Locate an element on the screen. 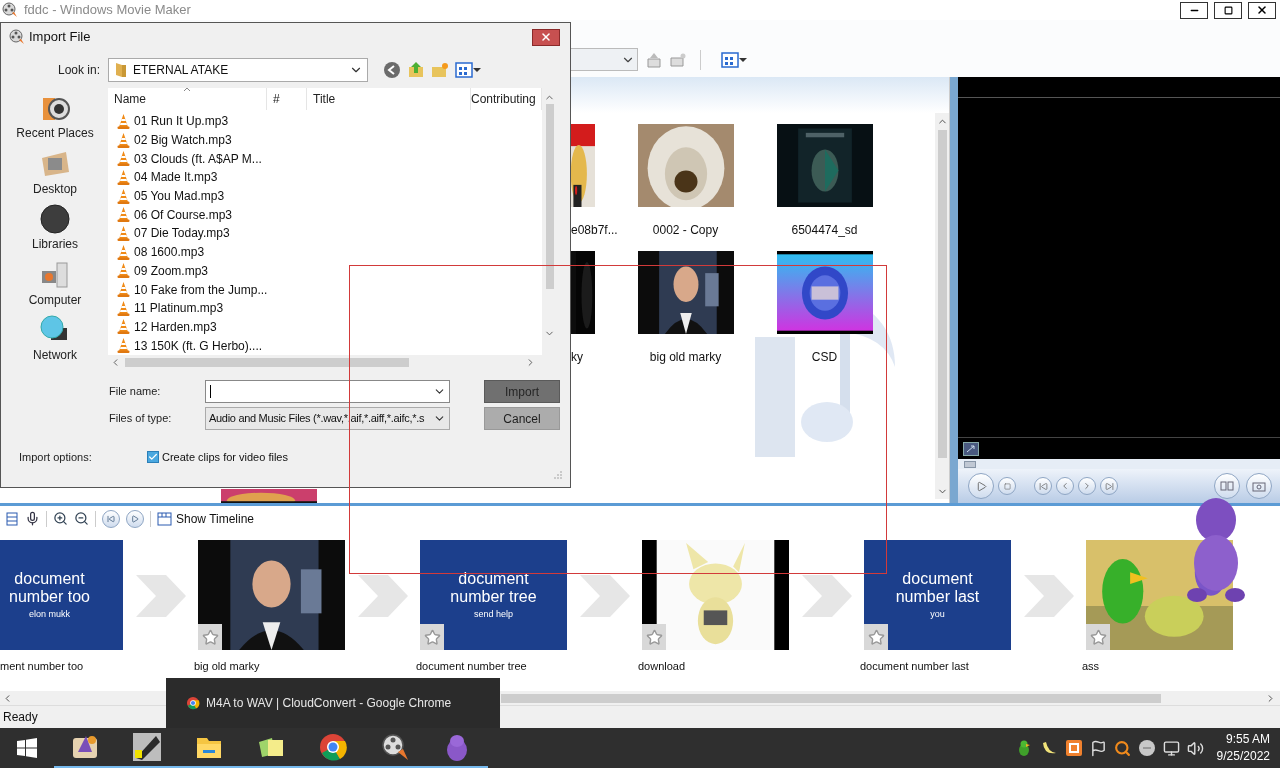 Image resolution: width=1280 pixels, height=768 pixels. clip-label: download is located at coordinates (662, 667).